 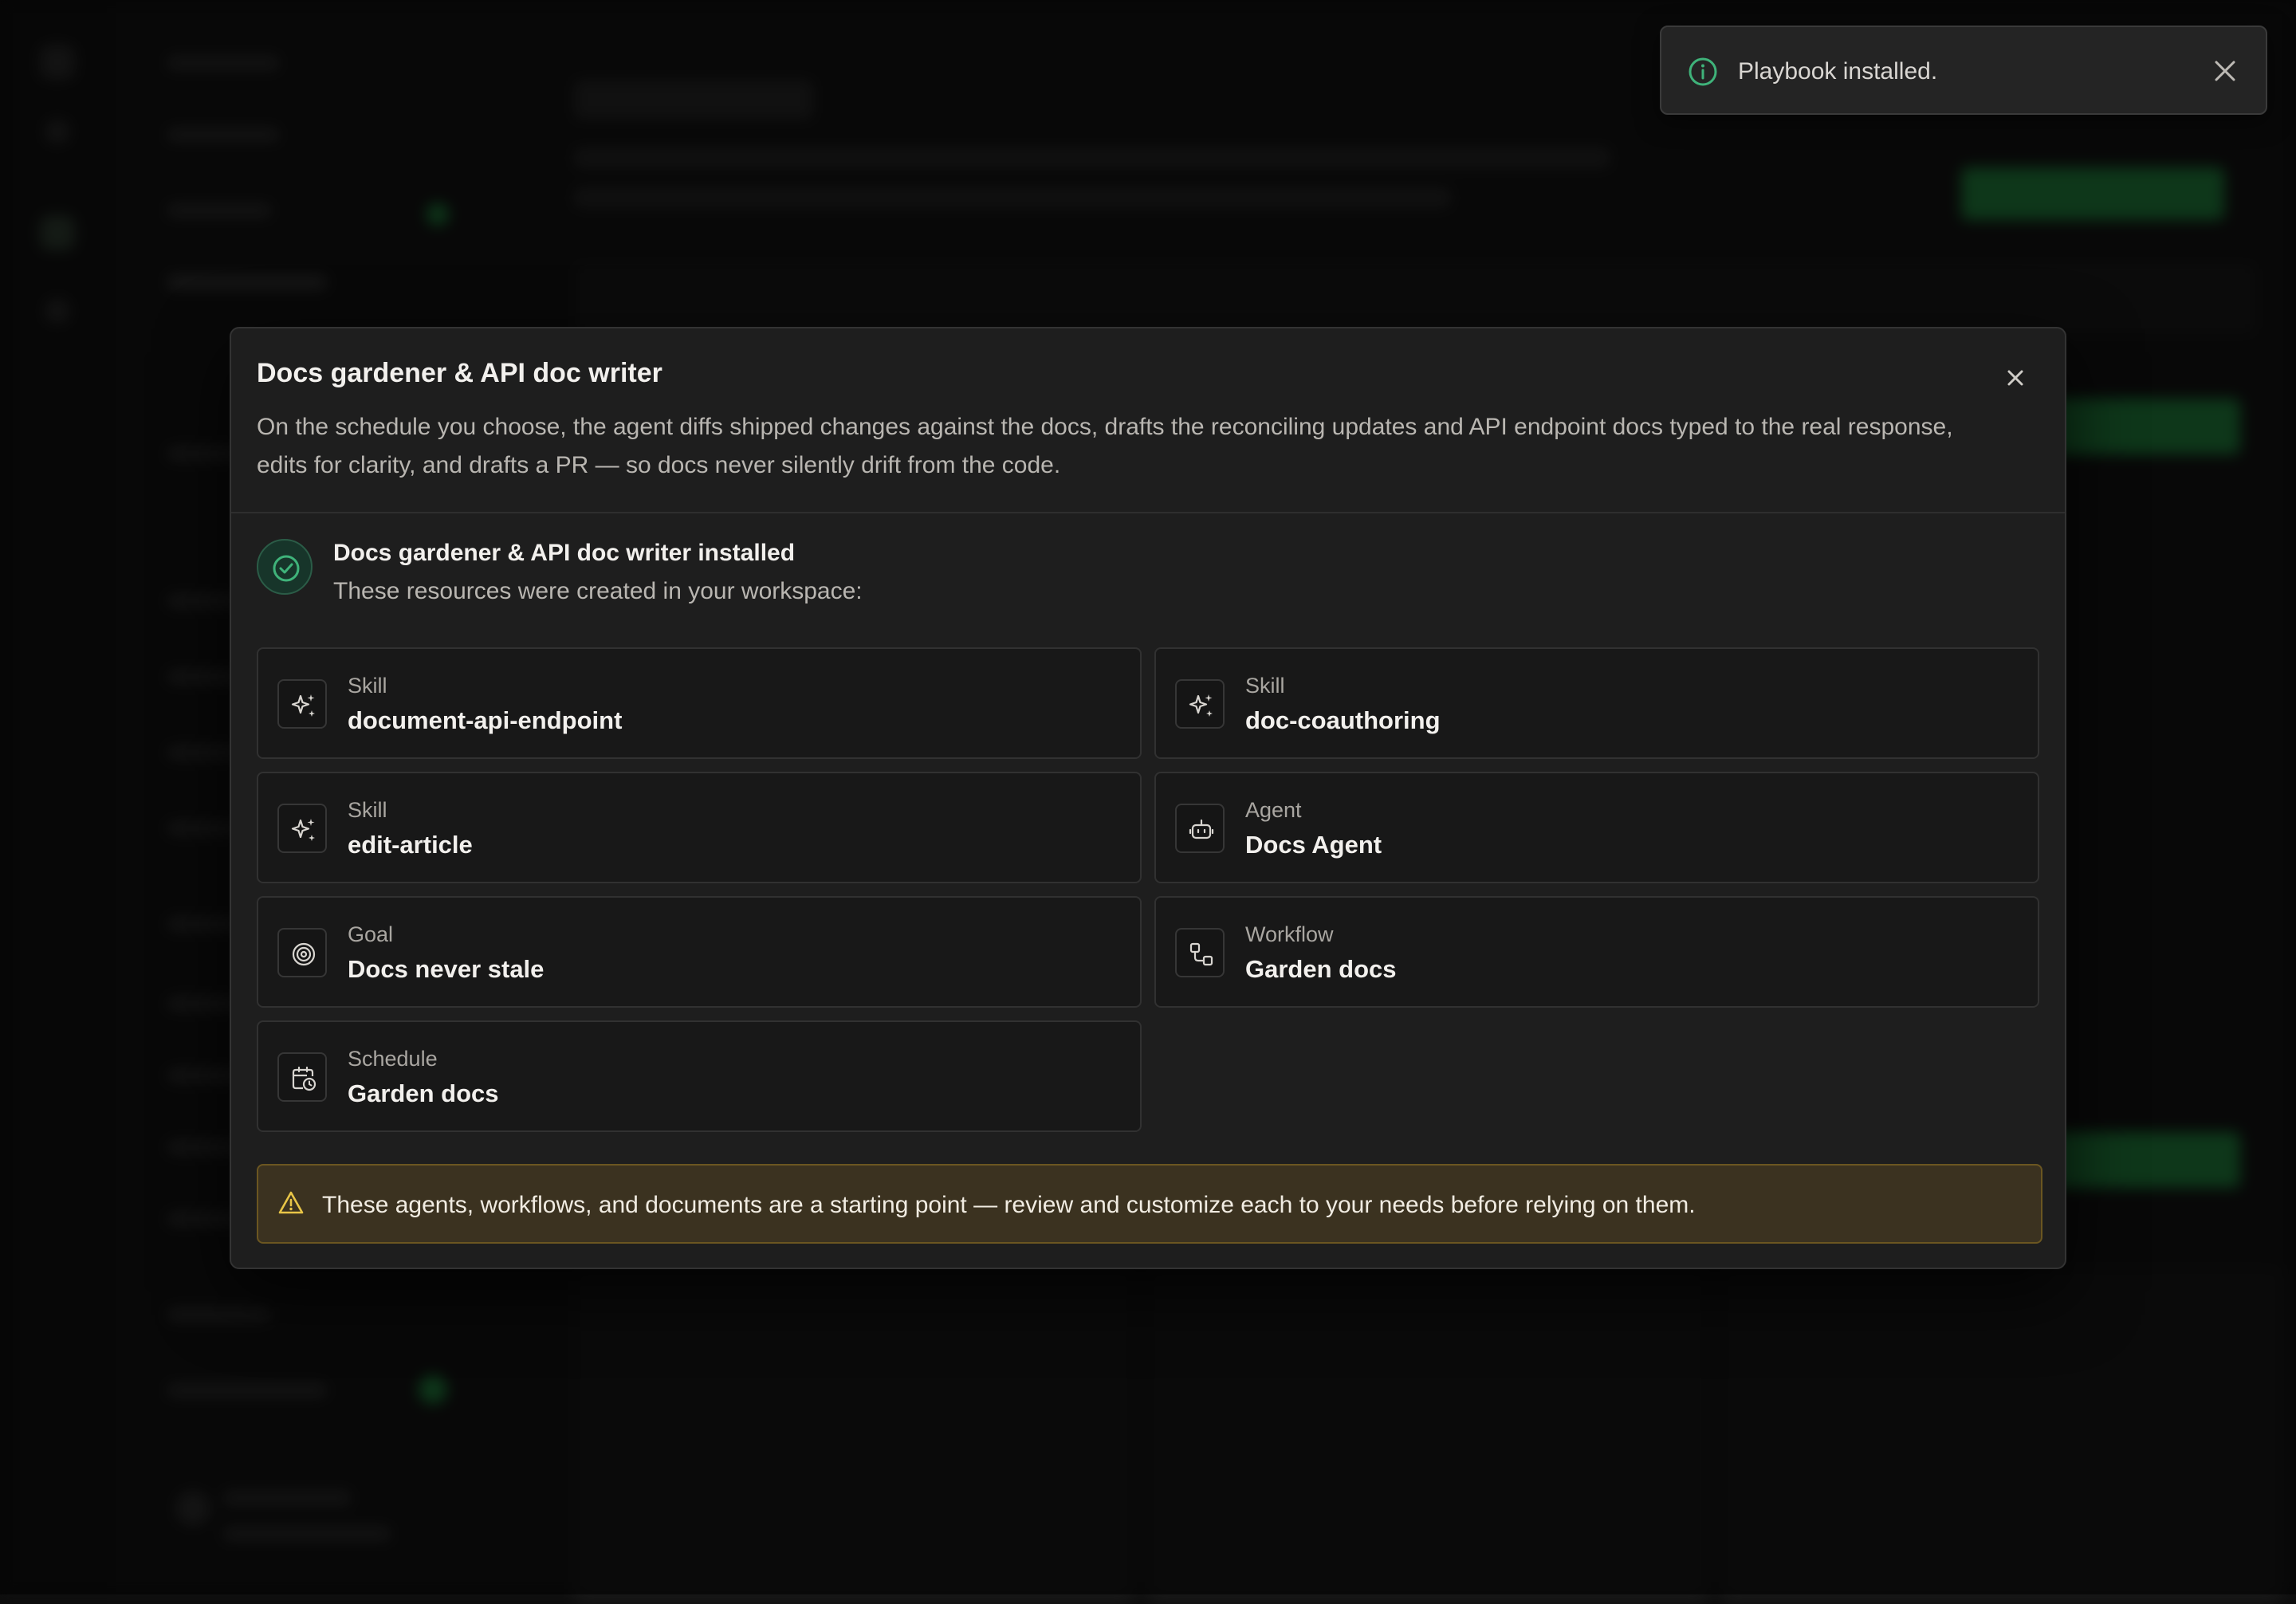 I want to click on resource-name: doc-coauthoring, so click(x=1343, y=720).